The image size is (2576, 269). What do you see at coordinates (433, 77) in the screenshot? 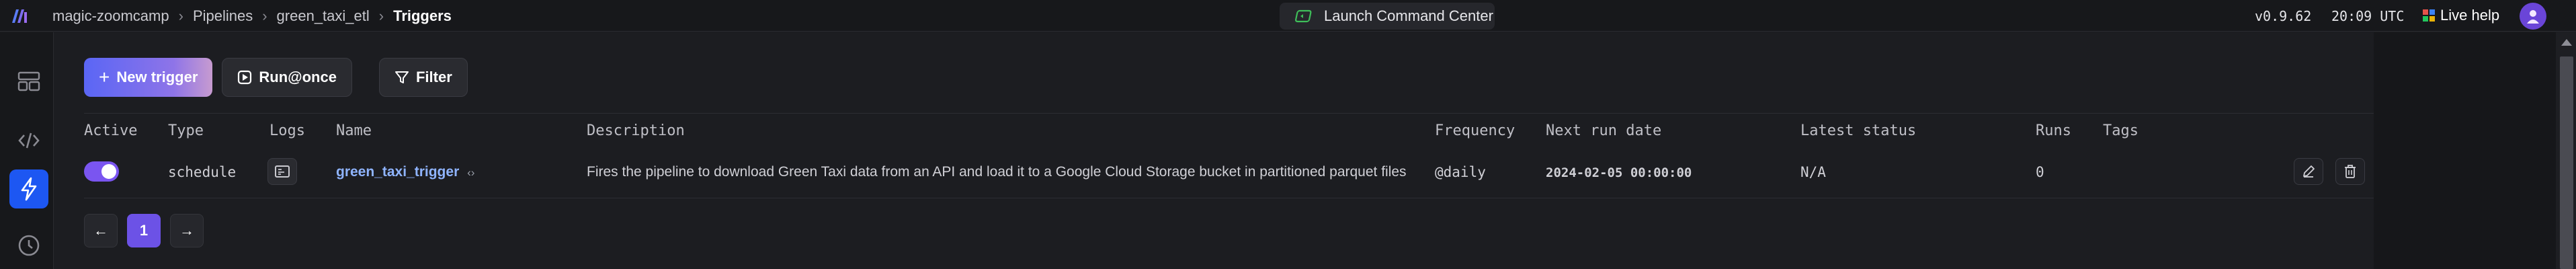
I see `filter-label: Filter` at bounding box center [433, 77].